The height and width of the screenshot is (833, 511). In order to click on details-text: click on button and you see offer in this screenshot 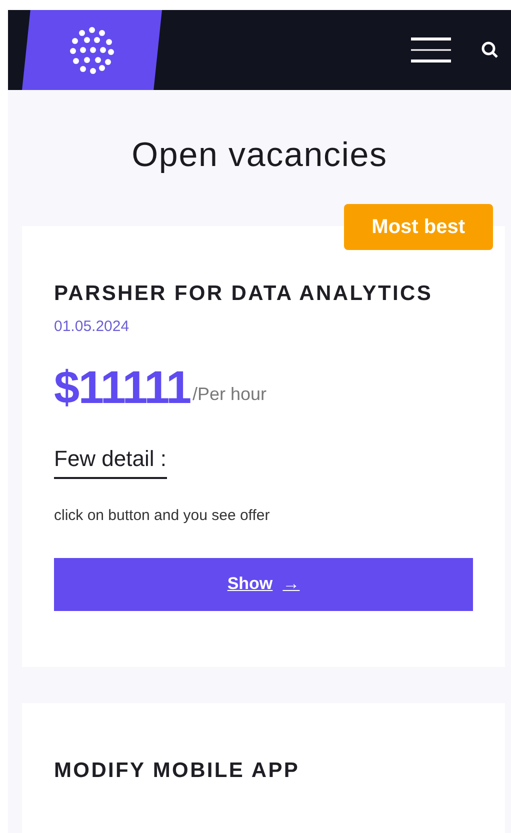, I will do `click(162, 516)`.